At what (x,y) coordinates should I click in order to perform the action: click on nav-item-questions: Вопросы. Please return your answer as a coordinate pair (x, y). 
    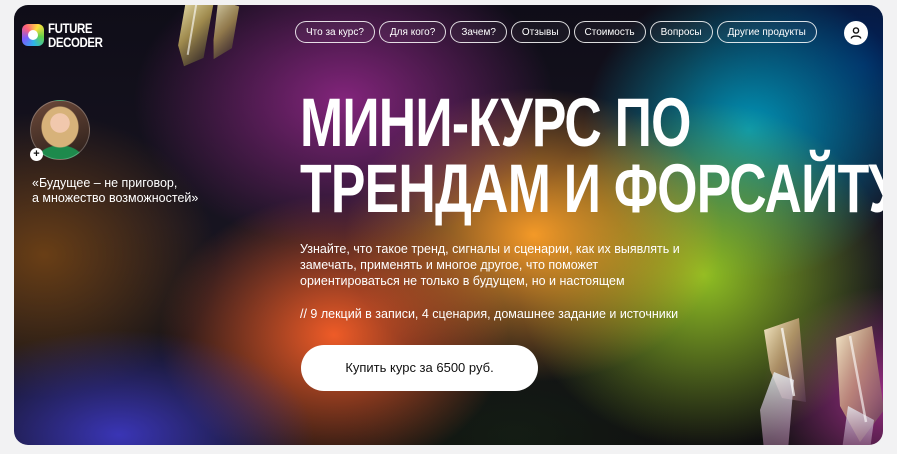
    Looking at the image, I should click on (681, 32).